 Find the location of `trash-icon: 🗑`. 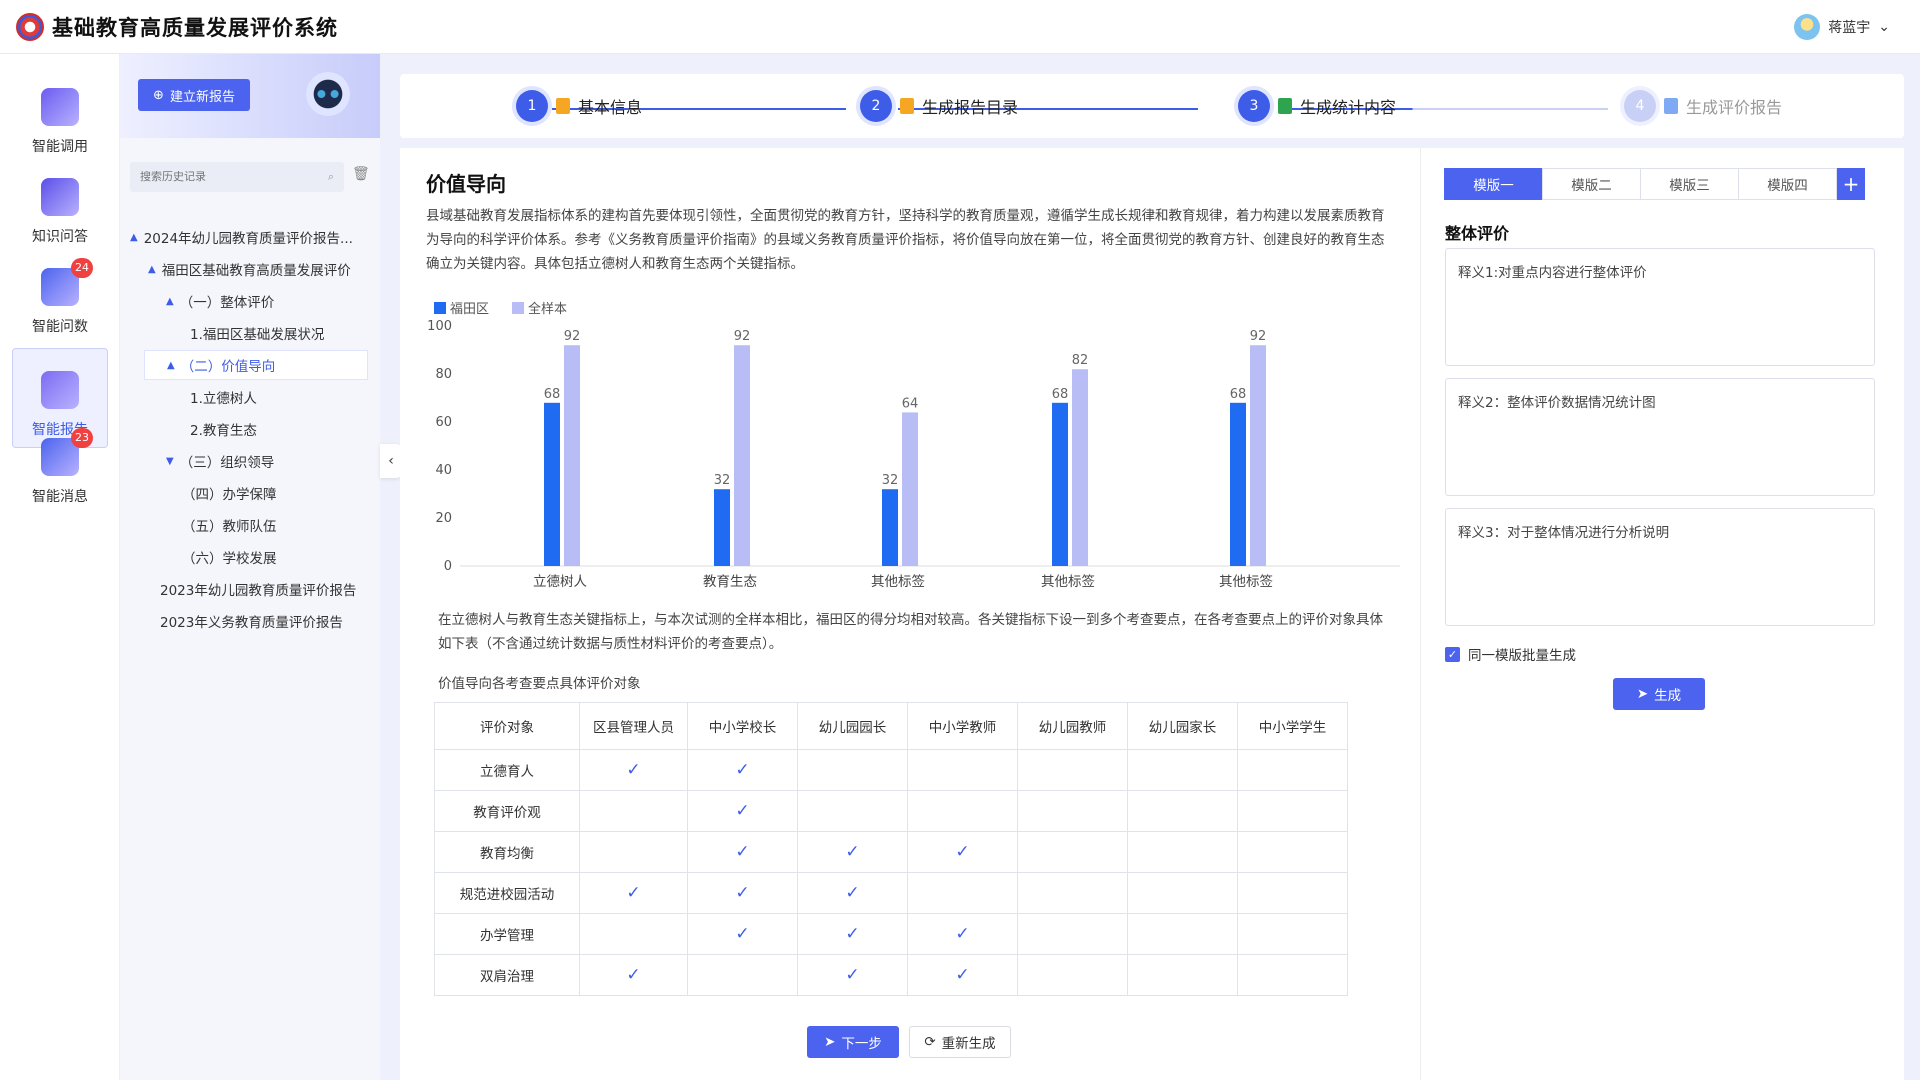

trash-icon: 🗑 is located at coordinates (361, 174).